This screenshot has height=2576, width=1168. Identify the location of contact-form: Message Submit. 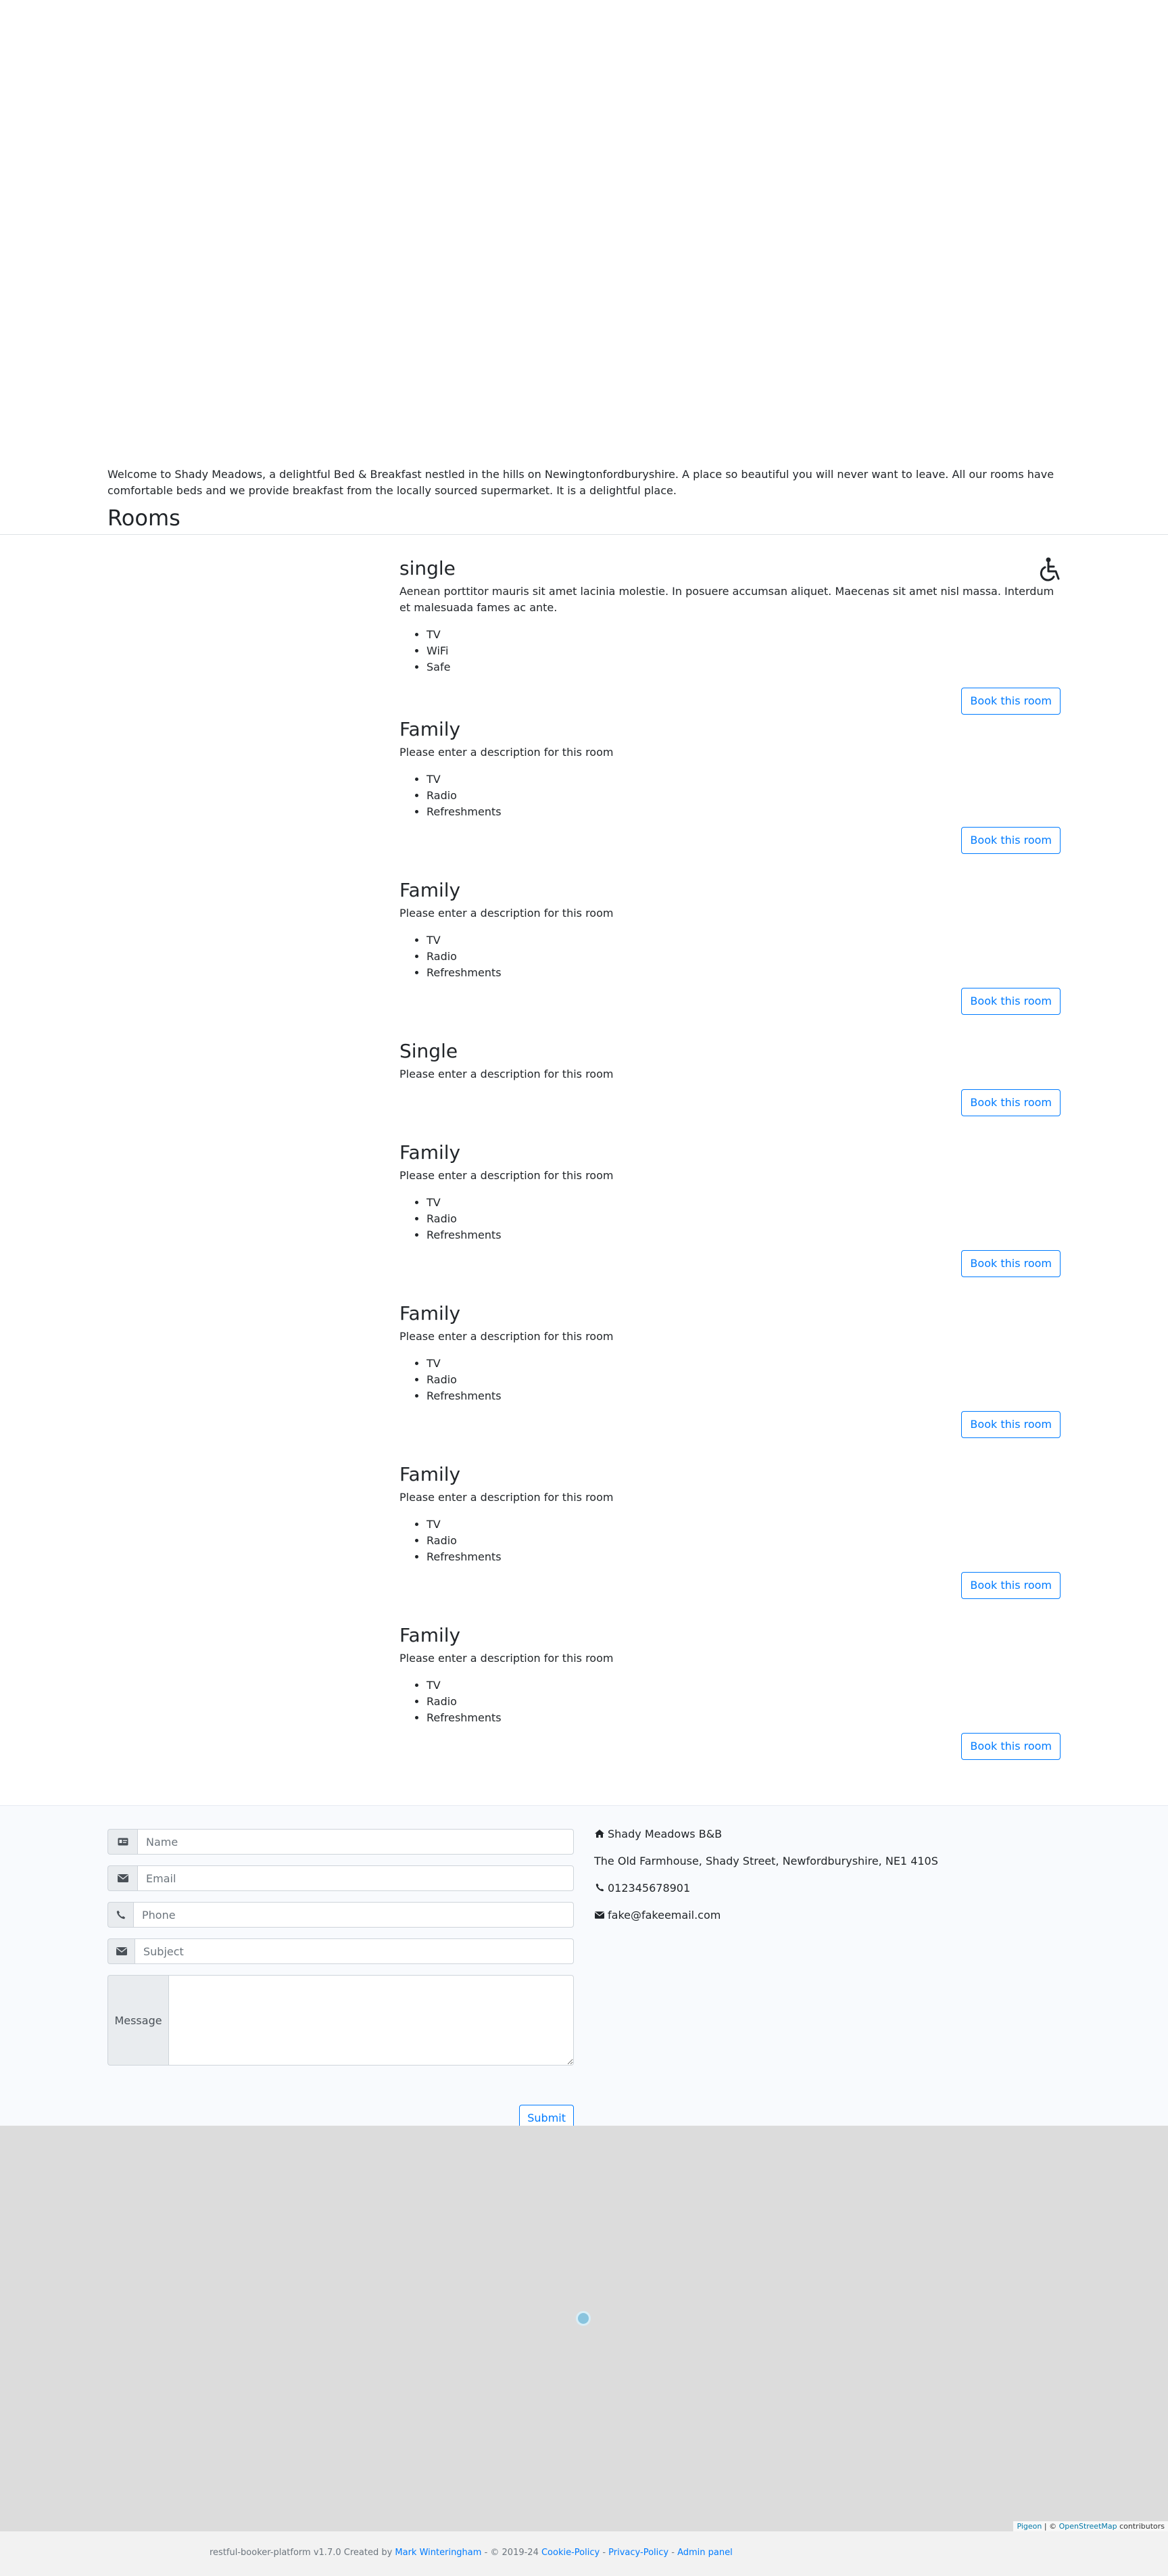
(340, 1979).